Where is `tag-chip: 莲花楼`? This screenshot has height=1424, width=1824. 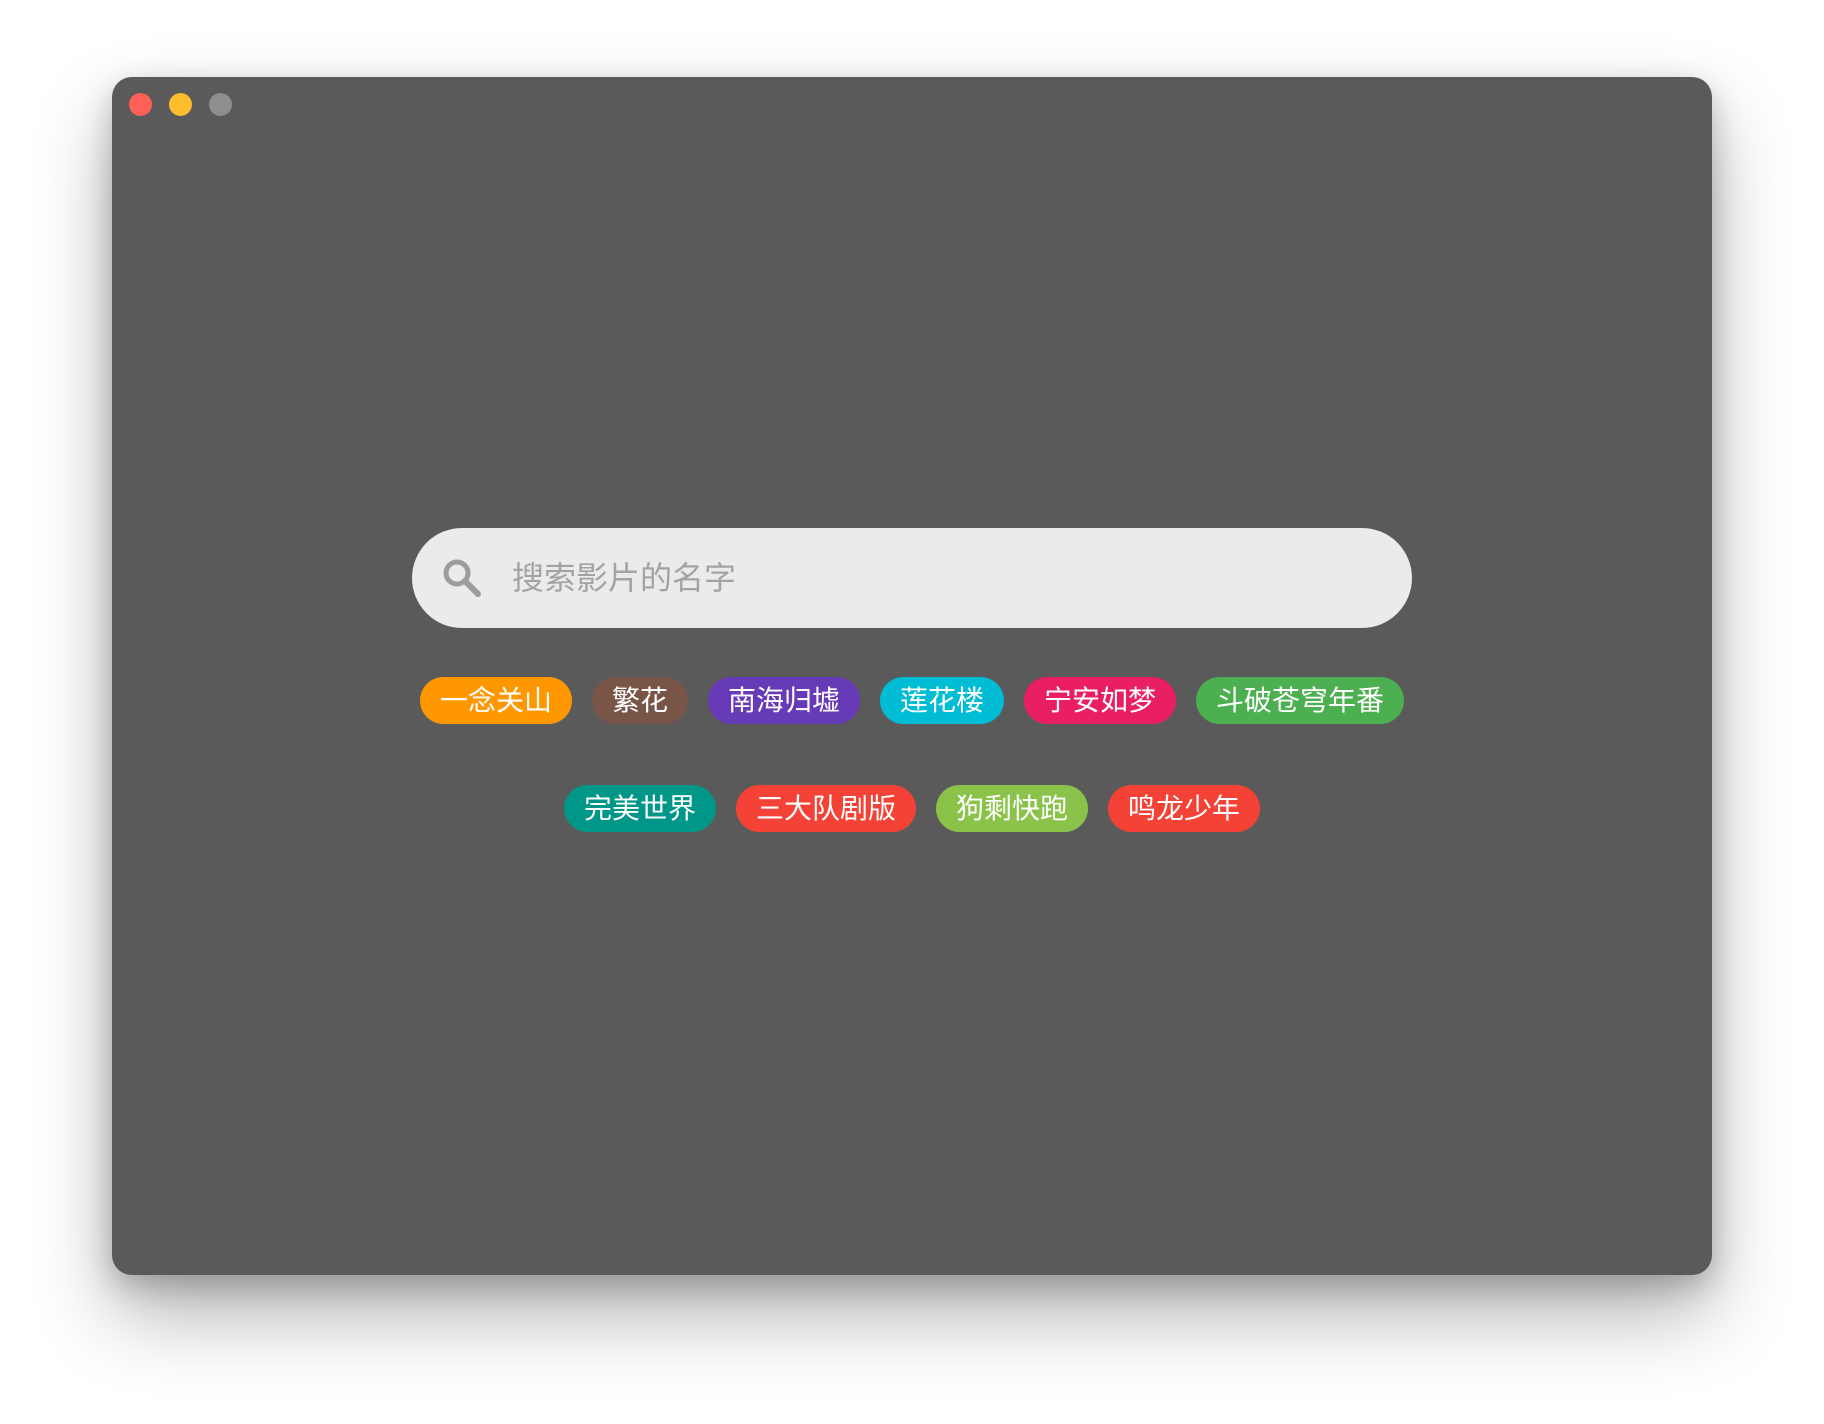
tag-chip: 莲花楼 is located at coordinates (942, 700).